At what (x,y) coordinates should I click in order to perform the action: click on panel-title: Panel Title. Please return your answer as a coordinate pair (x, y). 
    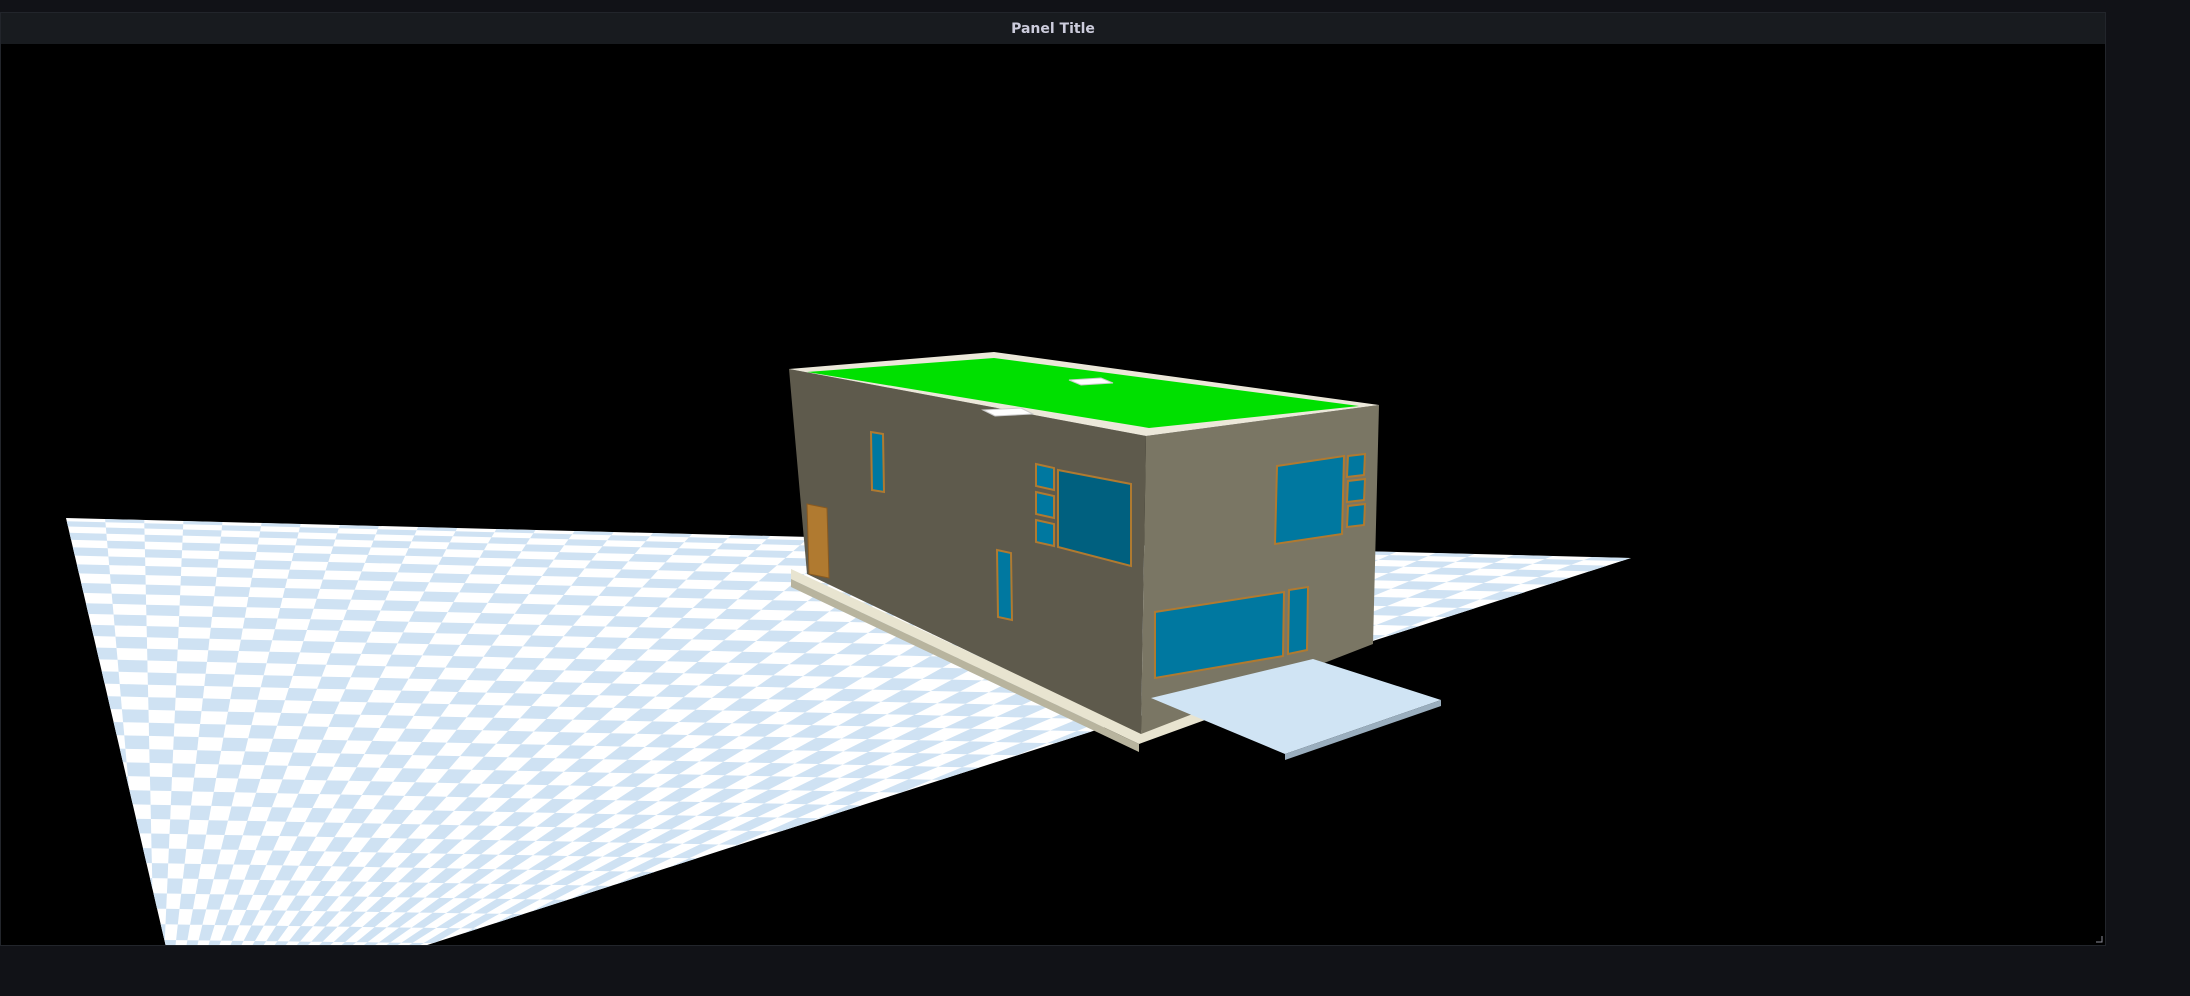
    Looking at the image, I should click on (1053, 29).